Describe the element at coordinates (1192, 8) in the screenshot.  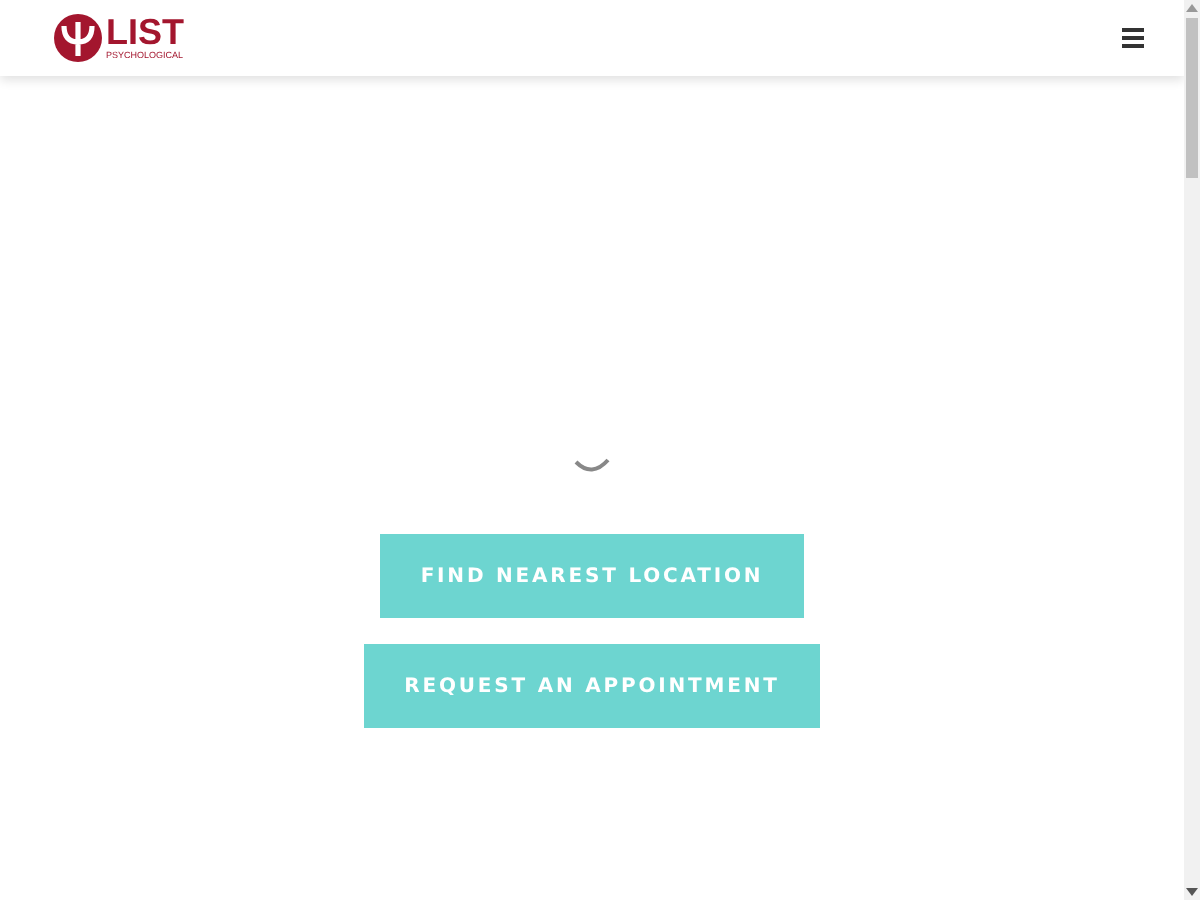
I see `scroll-up-icon` at that location.